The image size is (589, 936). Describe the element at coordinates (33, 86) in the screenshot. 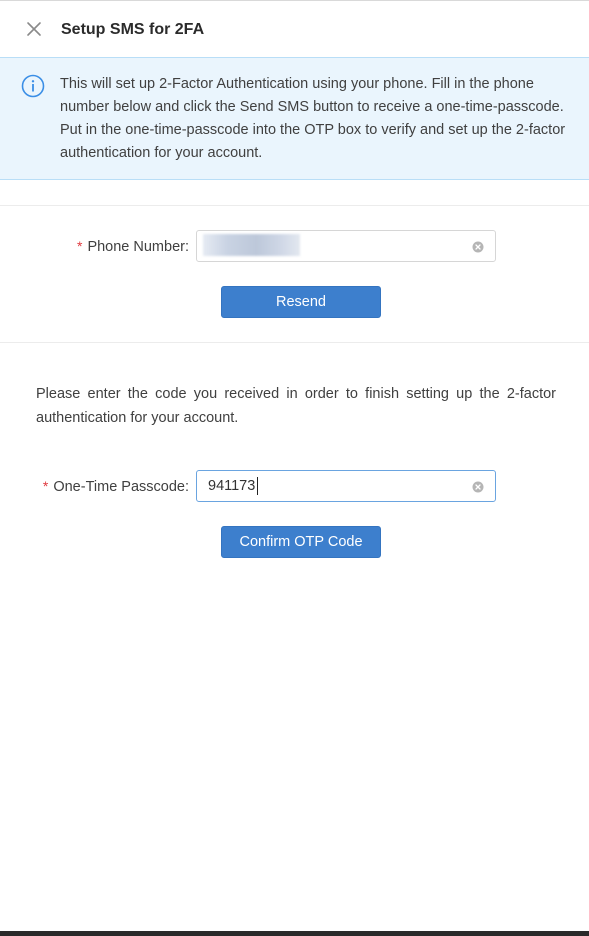

I see `info-icon` at that location.